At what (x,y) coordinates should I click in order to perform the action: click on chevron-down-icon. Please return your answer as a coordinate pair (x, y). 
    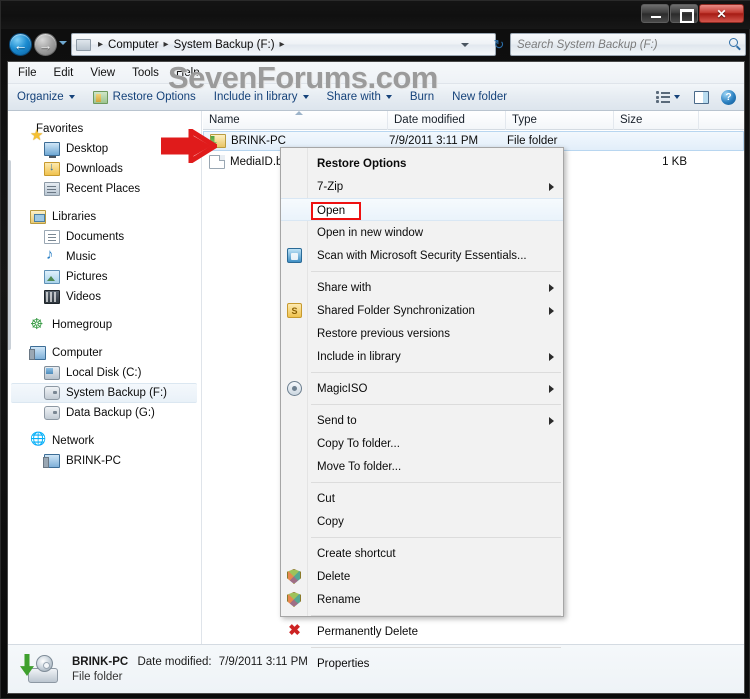
    Looking at the image, I should click on (388, 97).